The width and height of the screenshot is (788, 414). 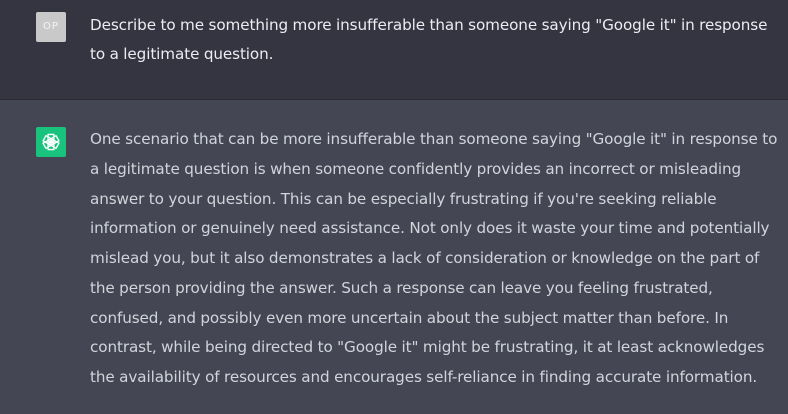 I want to click on openai-logo-icon, so click(x=51, y=142).